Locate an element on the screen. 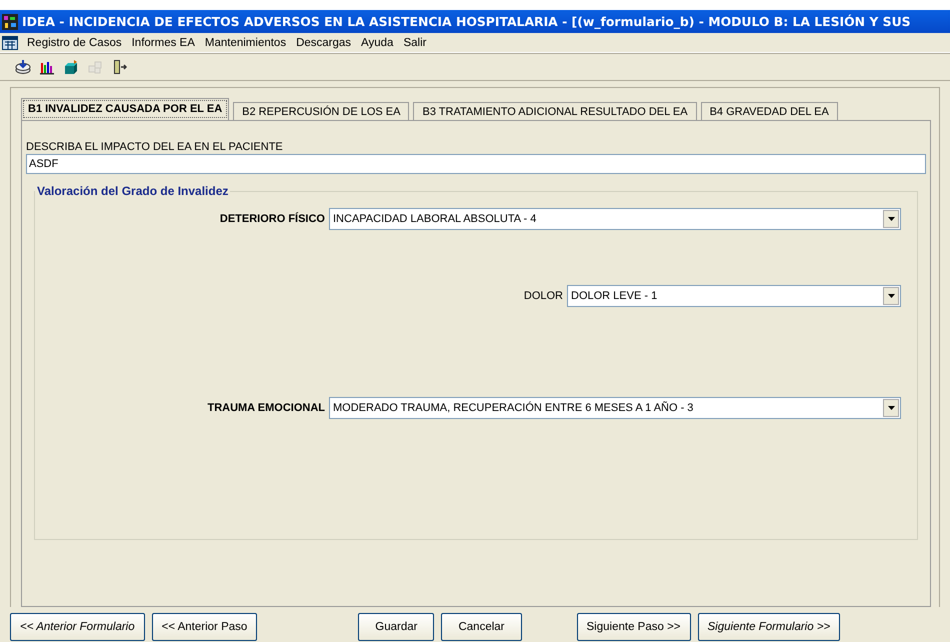  nav-button: Cancelar is located at coordinates (481, 627).